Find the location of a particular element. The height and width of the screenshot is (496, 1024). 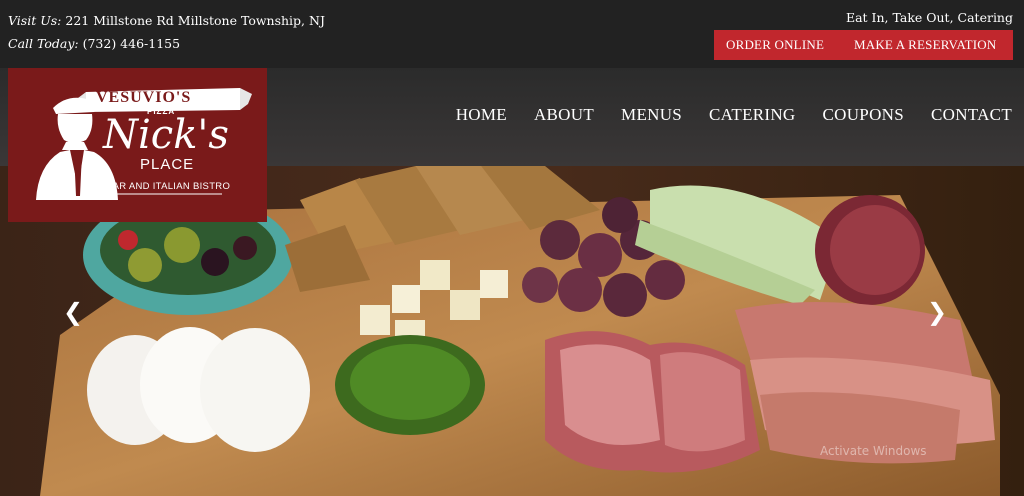

cta-button-group: ORDER ONLINE MAKE A RESERVATION is located at coordinates (863, 45).